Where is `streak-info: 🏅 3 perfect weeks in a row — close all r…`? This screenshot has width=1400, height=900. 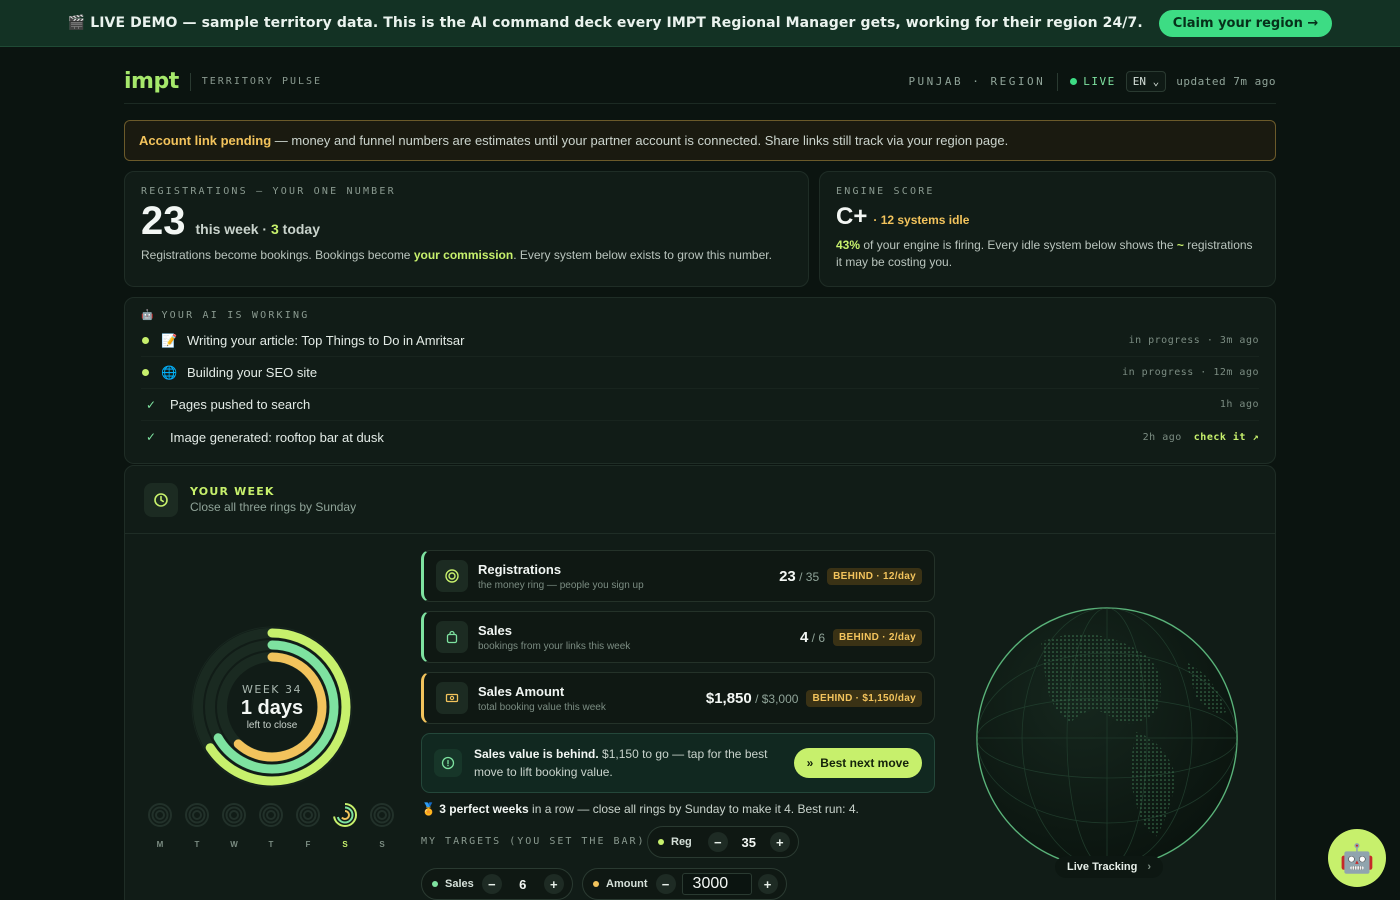
streak-info: 🏅 3 perfect weeks in a row — close all r… is located at coordinates (640, 809).